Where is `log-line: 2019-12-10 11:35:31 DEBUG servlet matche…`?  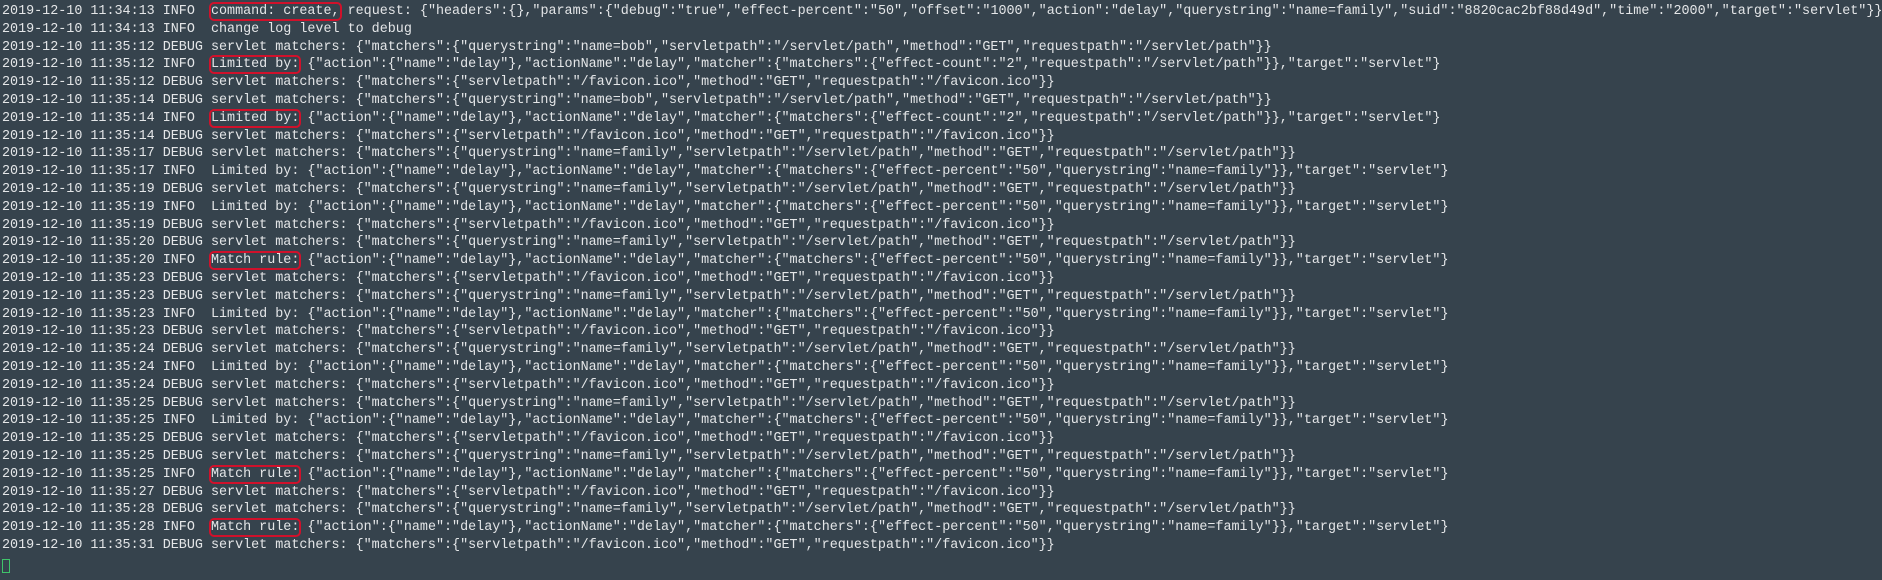 log-line: 2019-12-10 11:35:31 DEBUG servlet matche… is located at coordinates (942, 546).